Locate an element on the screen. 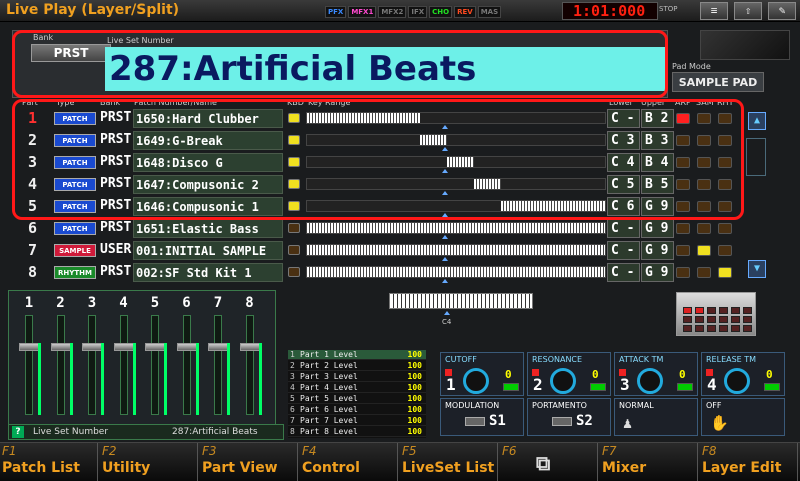 The height and width of the screenshot is (481, 800). control-switch: PORTAMENTO S2 is located at coordinates (569, 417).